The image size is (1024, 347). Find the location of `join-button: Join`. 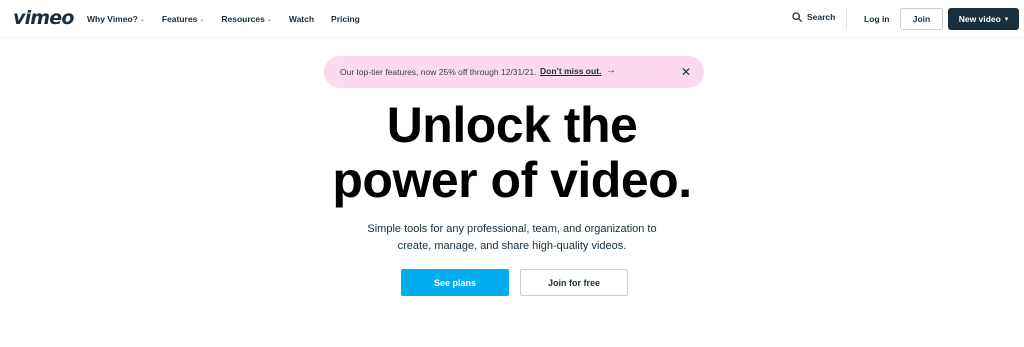

join-button: Join is located at coordinates (921, 19).